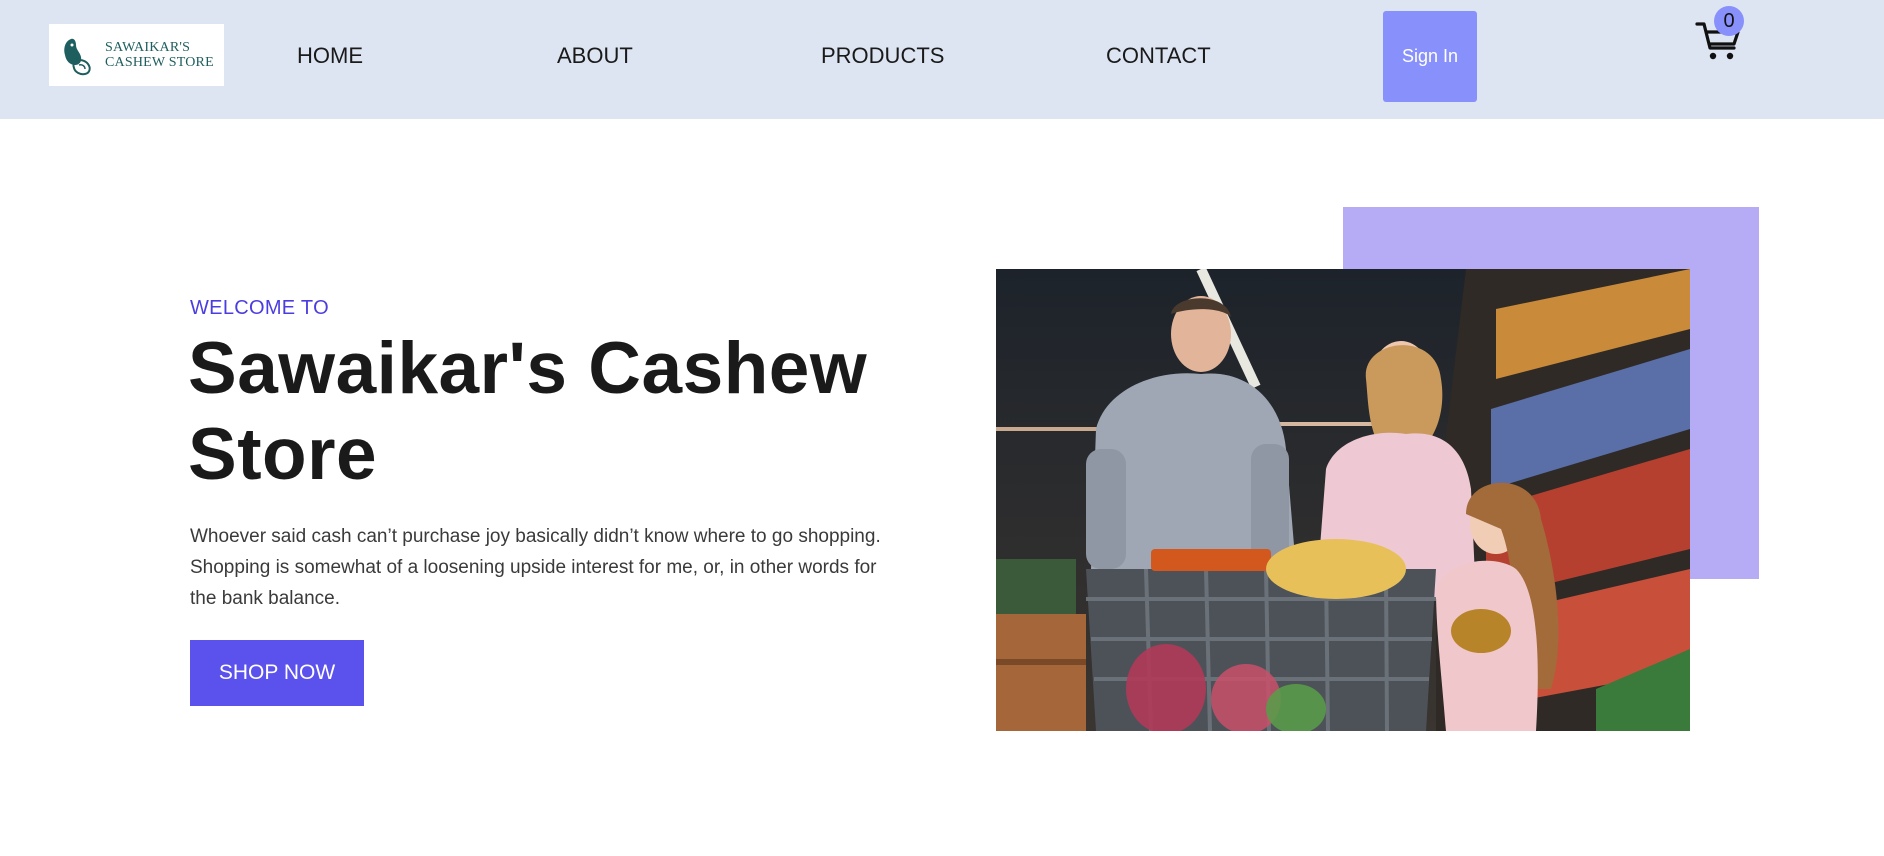 This screenshot has height=856, width=1884. What do you see at coordinates (882, 56) in the screenshot?
I see `nav-products: PRODUCTS` at bounding box center [882, 56].